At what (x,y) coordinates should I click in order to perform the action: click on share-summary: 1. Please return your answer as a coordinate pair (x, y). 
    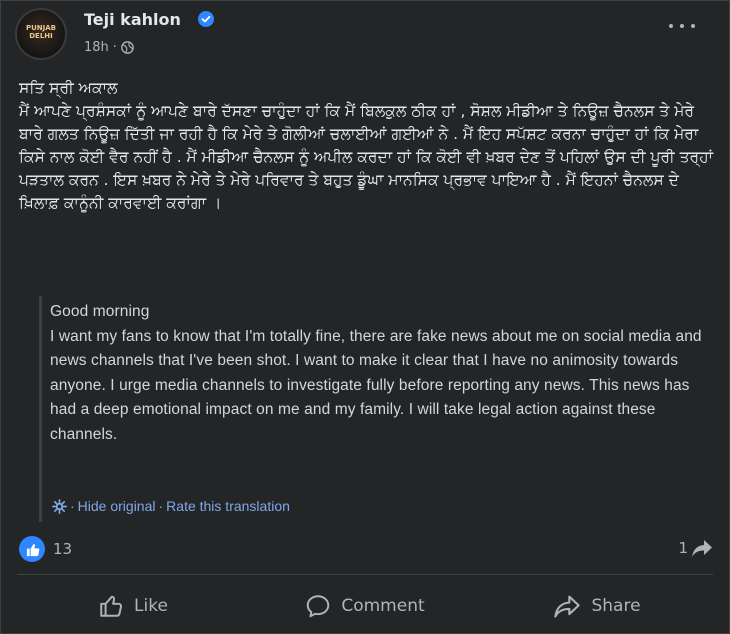
    Looking at the image, I should click on (695, 548).